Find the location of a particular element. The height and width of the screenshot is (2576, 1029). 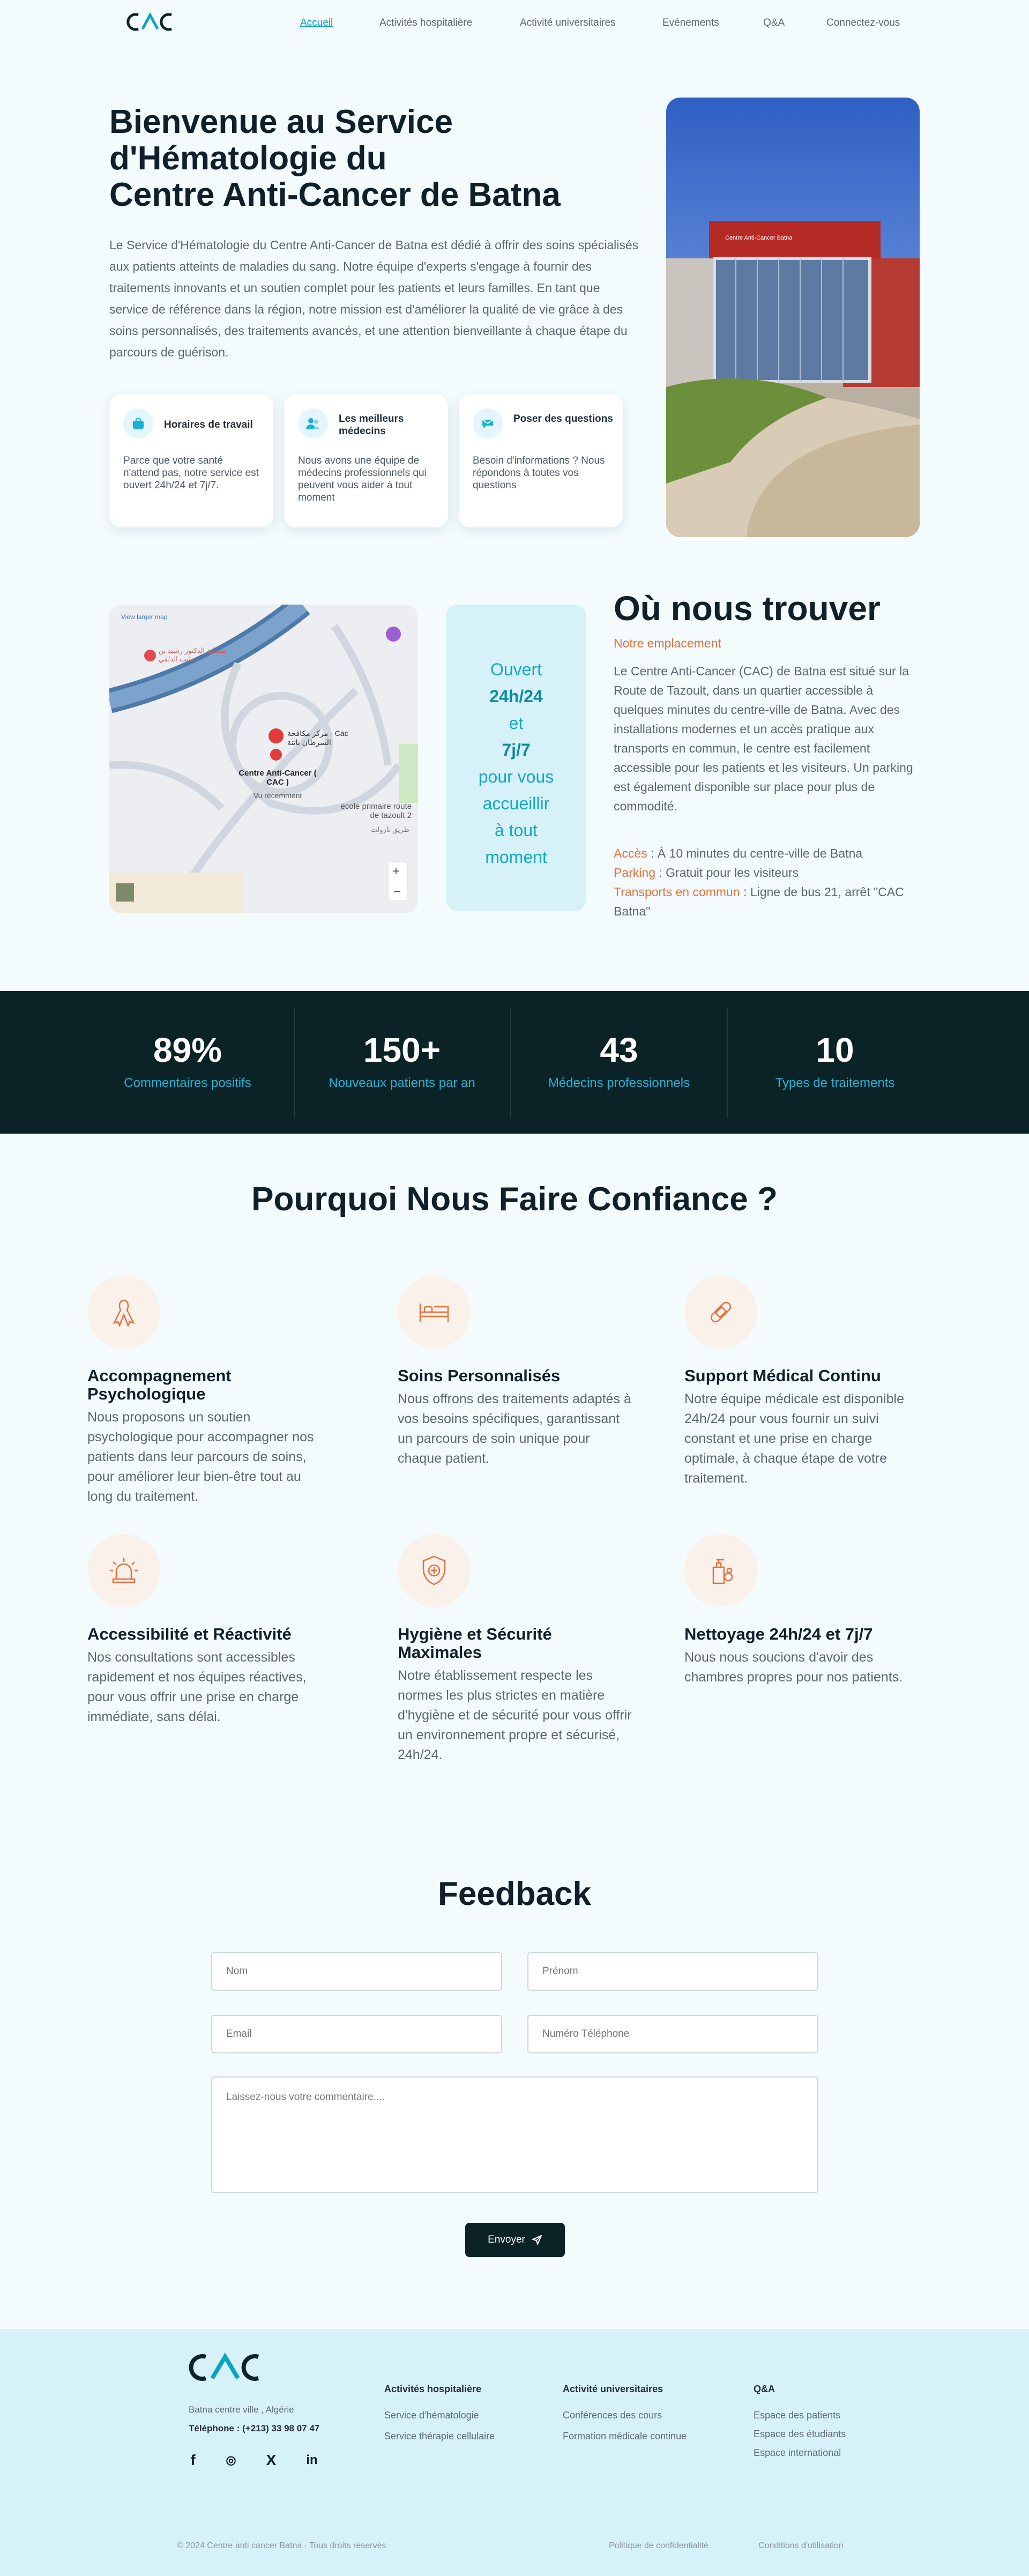

briefcase-icon is located at coordinates (138, 423).